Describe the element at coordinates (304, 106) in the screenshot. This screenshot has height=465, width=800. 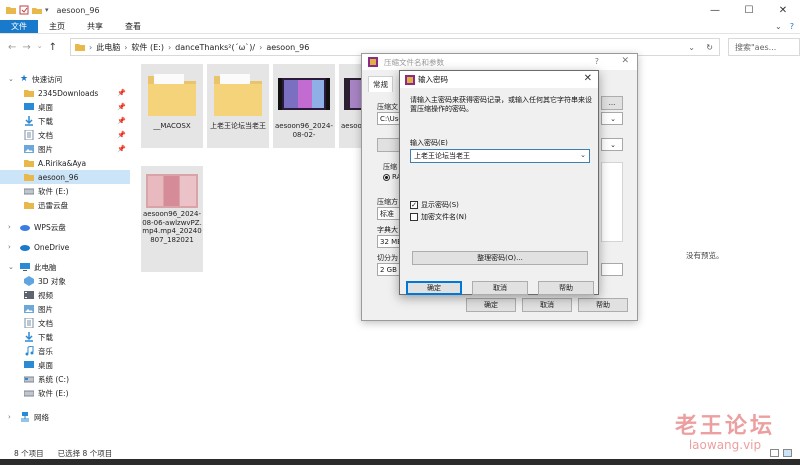
I see `file-item: aesoon96_2024-08-02-` at that location.